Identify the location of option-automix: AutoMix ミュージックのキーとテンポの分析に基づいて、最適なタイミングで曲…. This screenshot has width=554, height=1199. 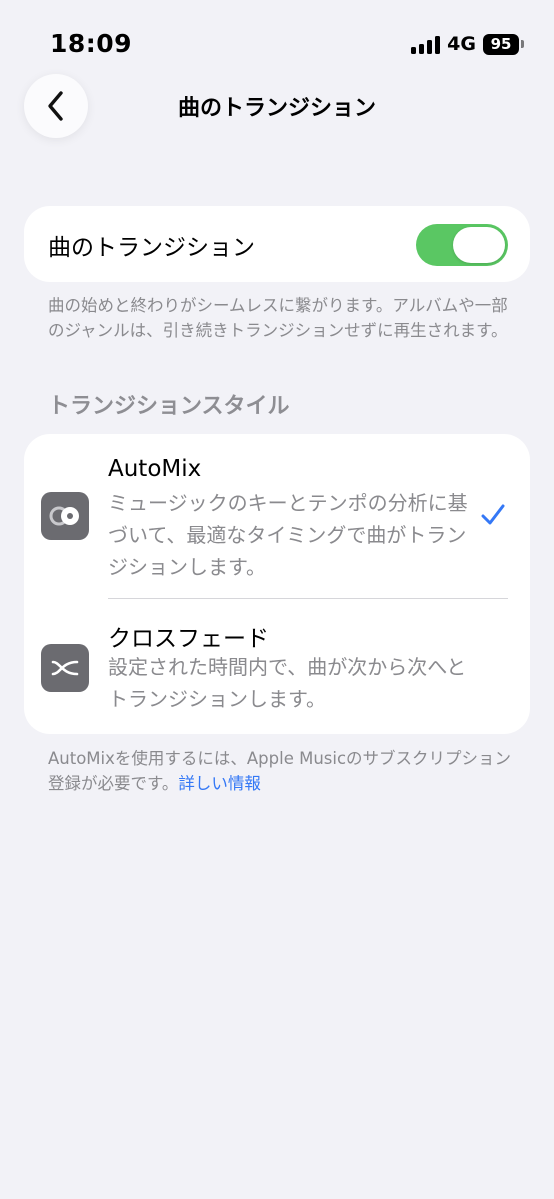
(277, 516).